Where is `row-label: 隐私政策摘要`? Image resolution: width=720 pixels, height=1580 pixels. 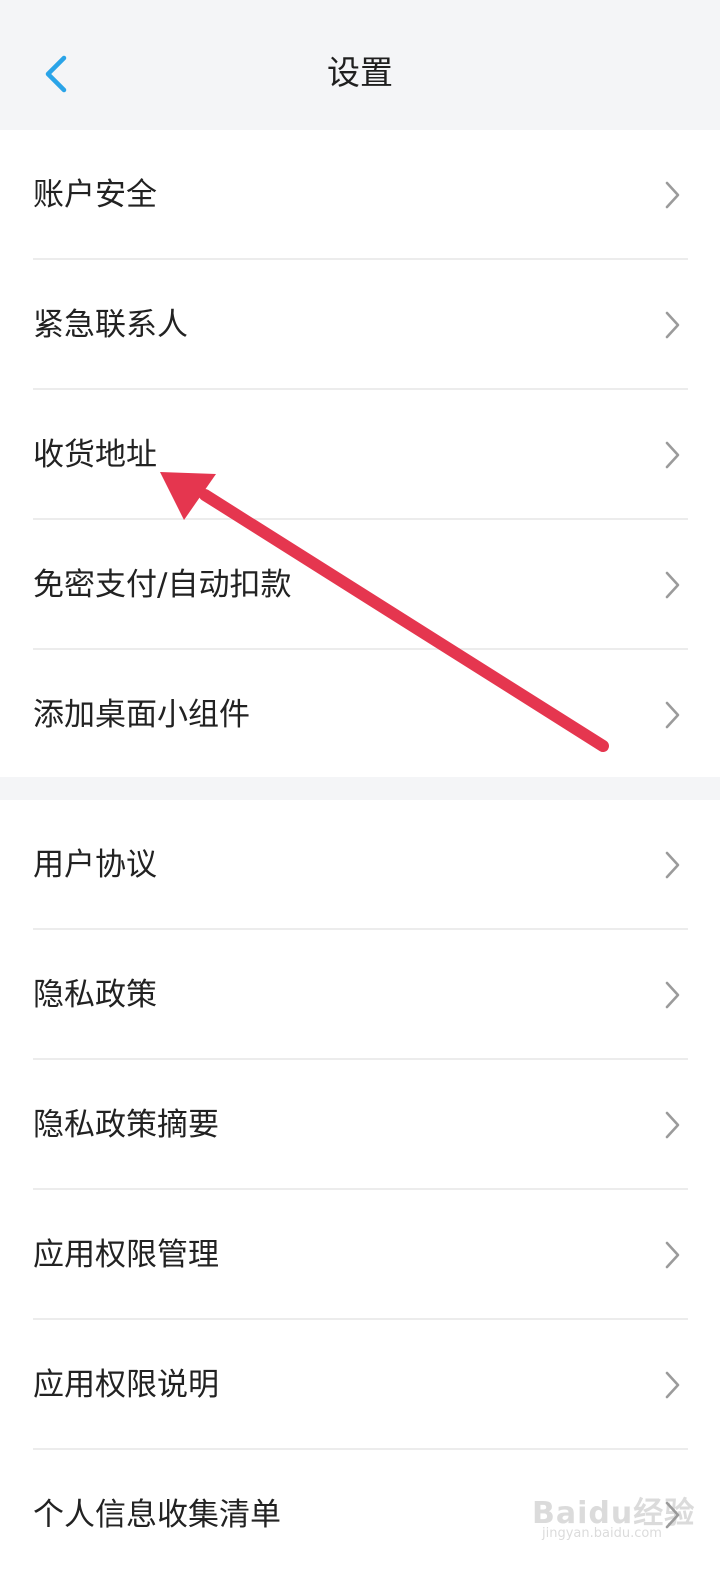
row-label: 隐私政策摘要 is located at coordinates (126, 1125).